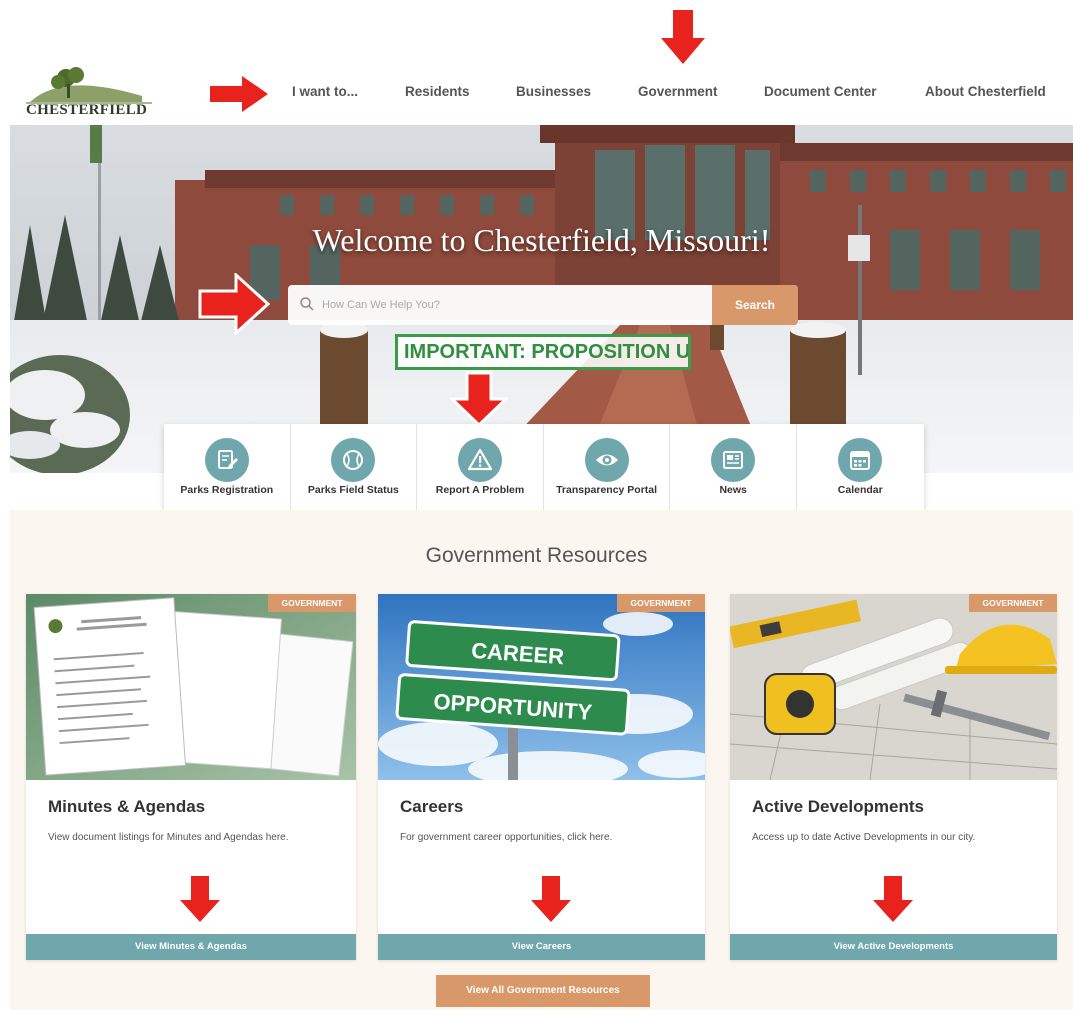 This screenshot has width=1073, height=1010. I want to click on quick-link-label: Transparency Portal, so click(607, 490).